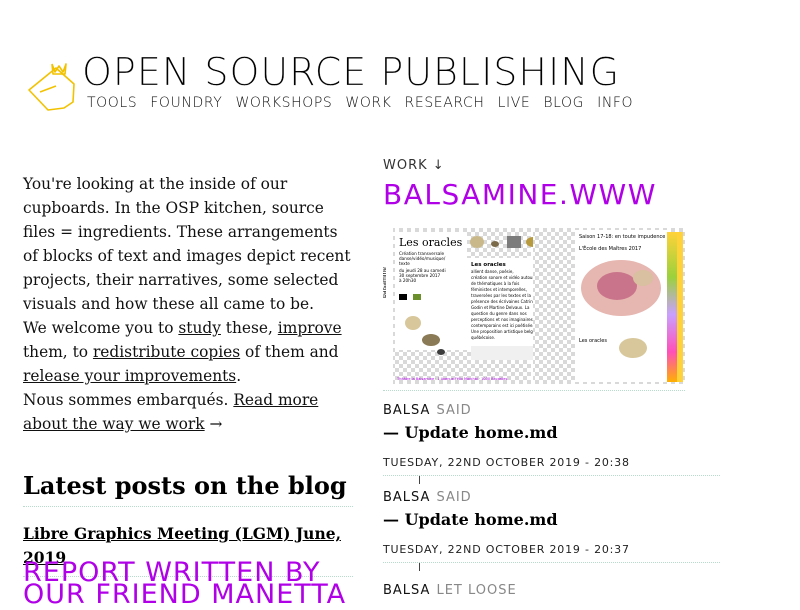 The width and height of the screenshot is (800, 610). What do you see at coordinates (483, 337) in the screenshot?
I see `svg-text: québécoise.` at bounding box center [483, 337].